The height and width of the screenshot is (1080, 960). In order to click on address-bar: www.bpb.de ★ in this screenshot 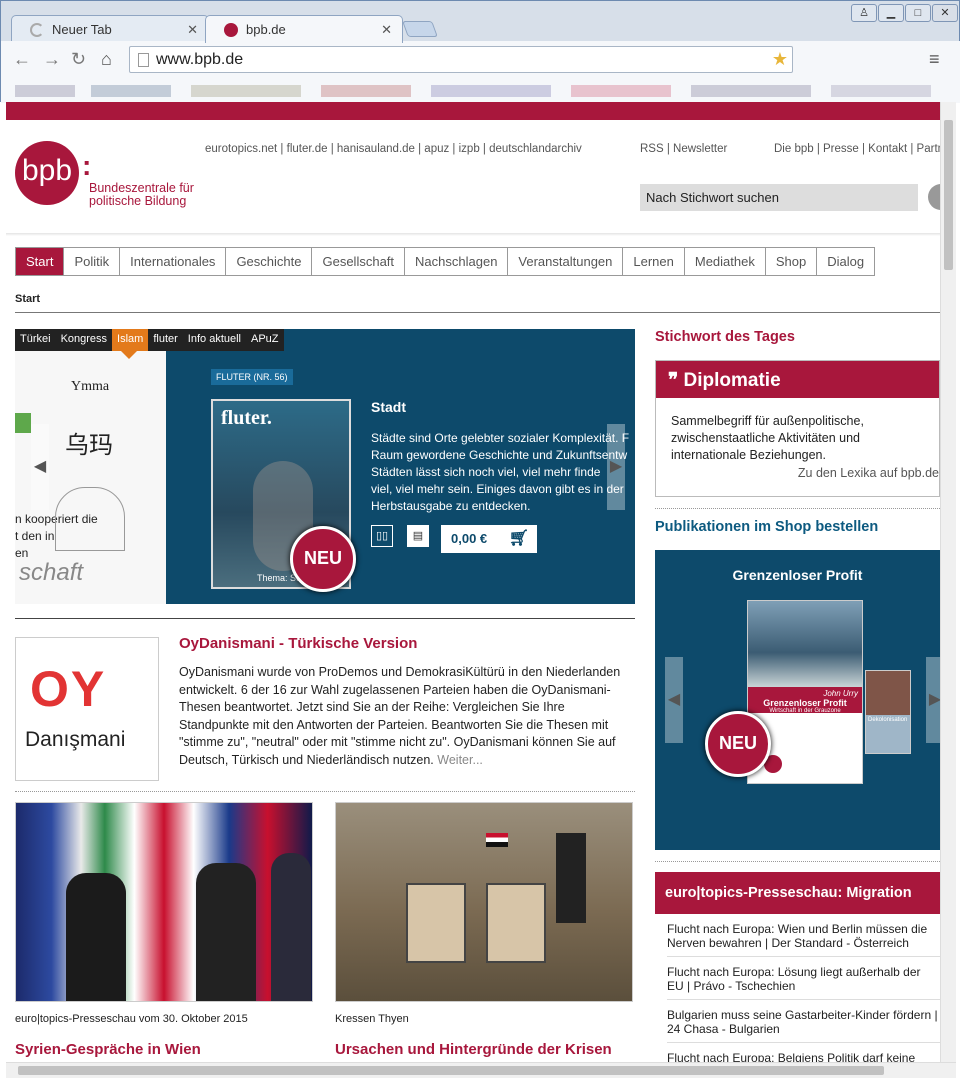, I will do `click(461, 59)`.